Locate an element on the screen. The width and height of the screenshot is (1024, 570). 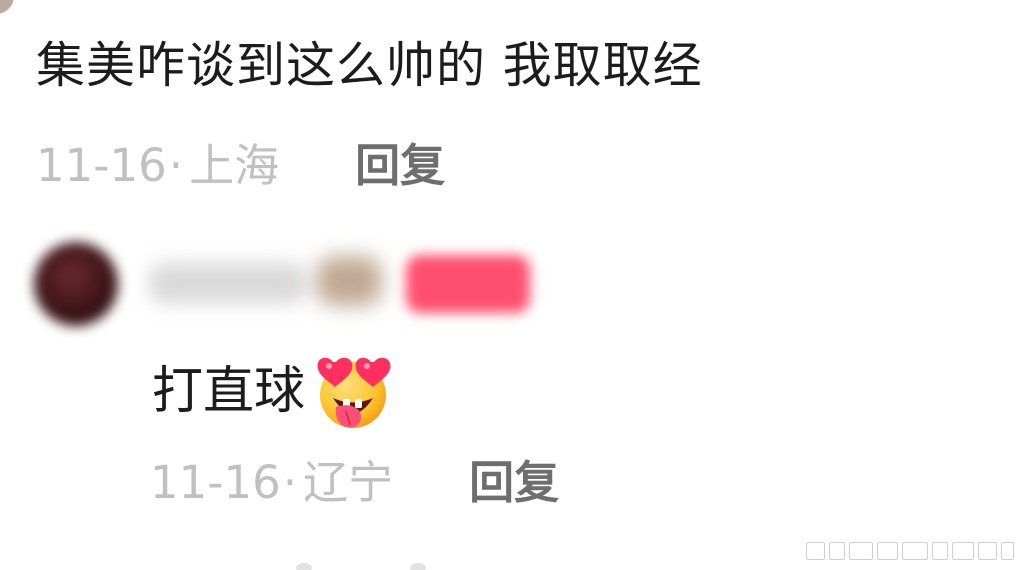
comment-text: 集美咋谈到这么帅的 我取取经 is located at coordinates (369, 65).